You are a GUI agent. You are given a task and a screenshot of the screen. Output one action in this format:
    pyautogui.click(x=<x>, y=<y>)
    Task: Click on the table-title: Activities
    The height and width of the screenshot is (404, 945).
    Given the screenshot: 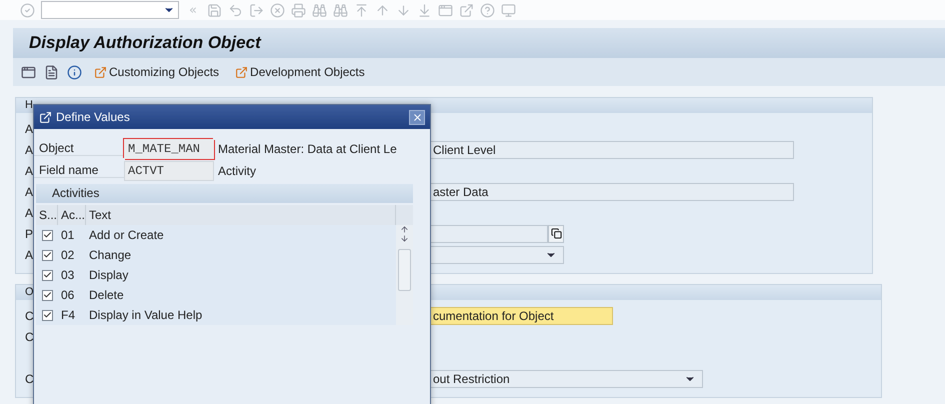 What is the action you would take?
    pyautogui.click(x=224, y=193)
    